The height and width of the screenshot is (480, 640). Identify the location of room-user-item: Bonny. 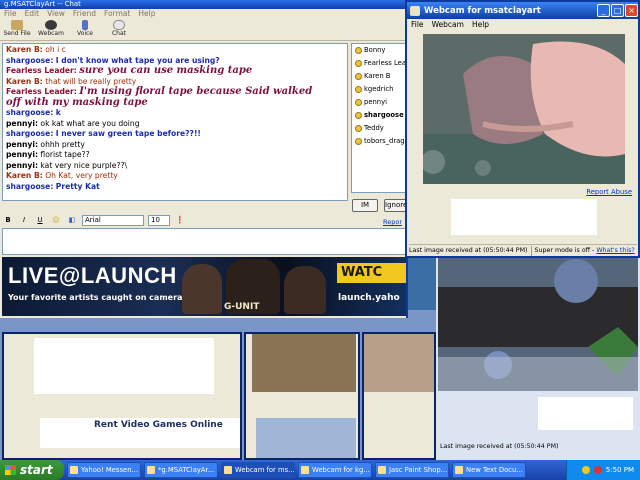
(378, 50).